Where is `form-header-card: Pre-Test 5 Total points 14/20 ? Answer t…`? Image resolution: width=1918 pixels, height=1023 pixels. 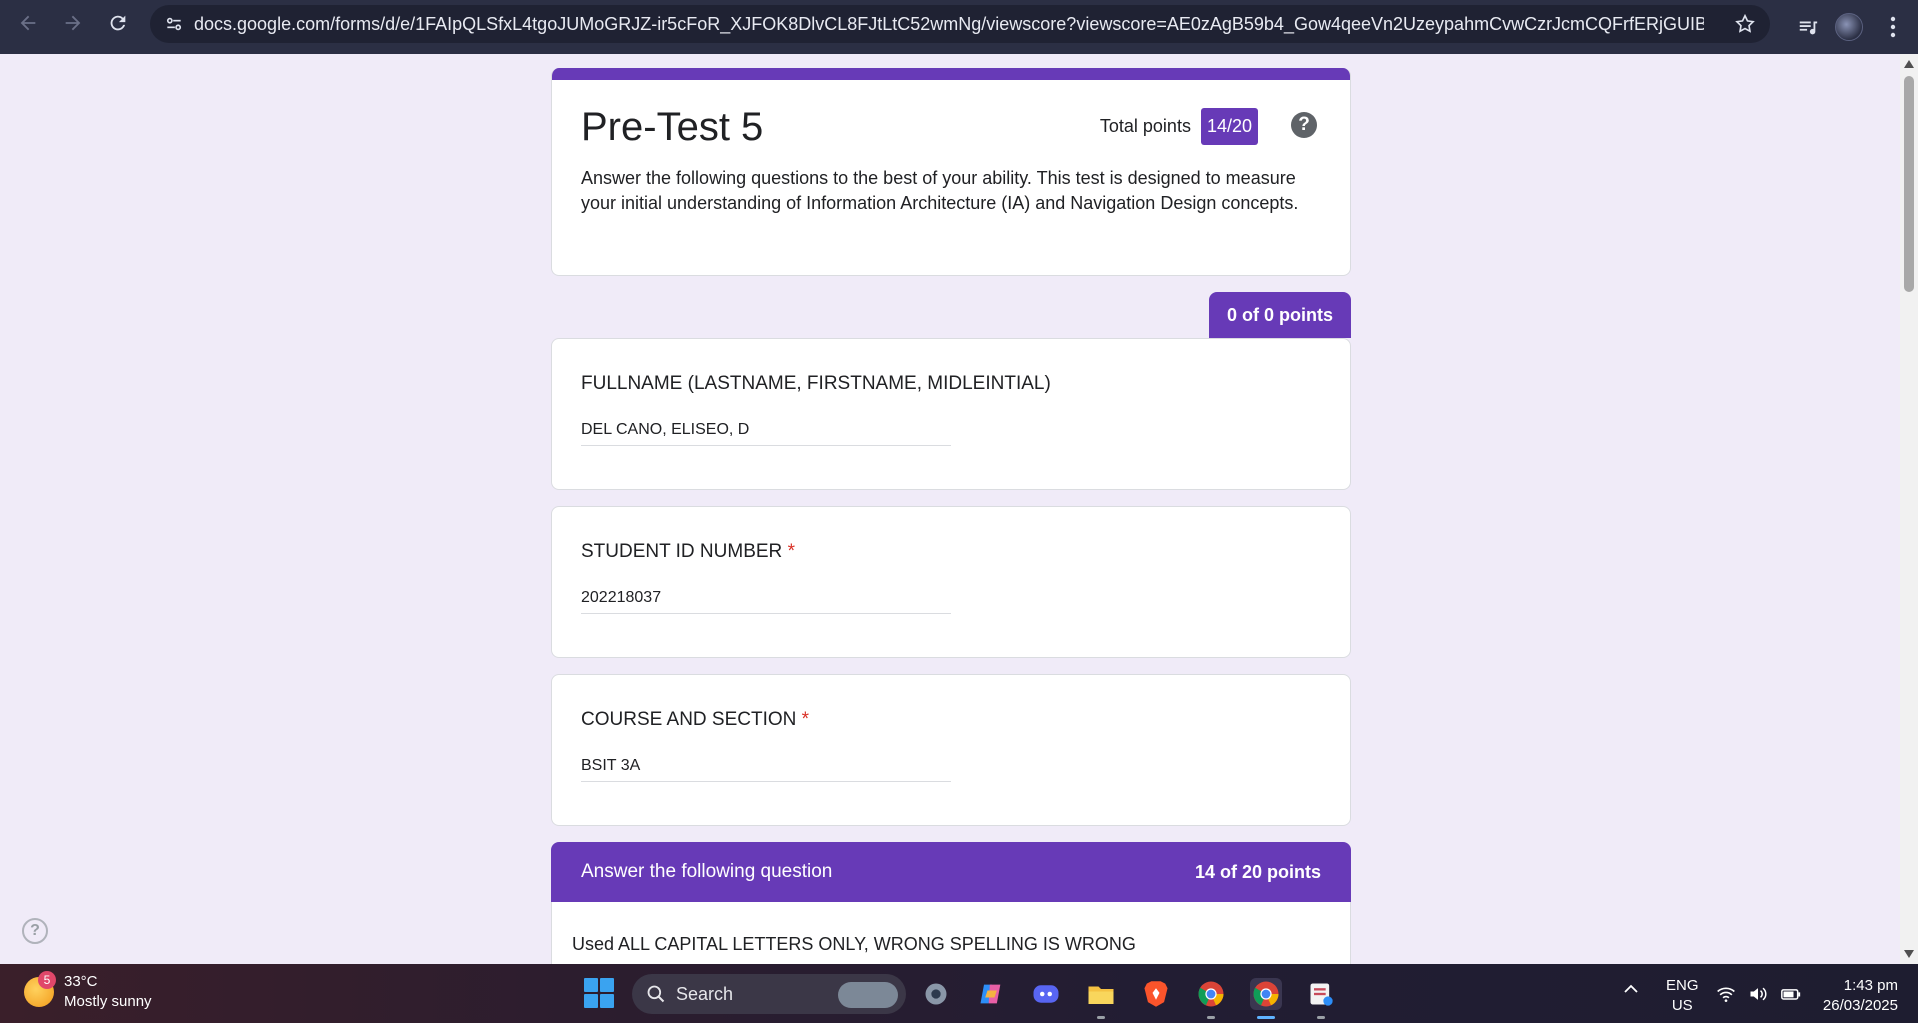 form-header-card: Pre-Test 5 Total points 14/20 ? Answer t… is located at coordinates (951, 172).